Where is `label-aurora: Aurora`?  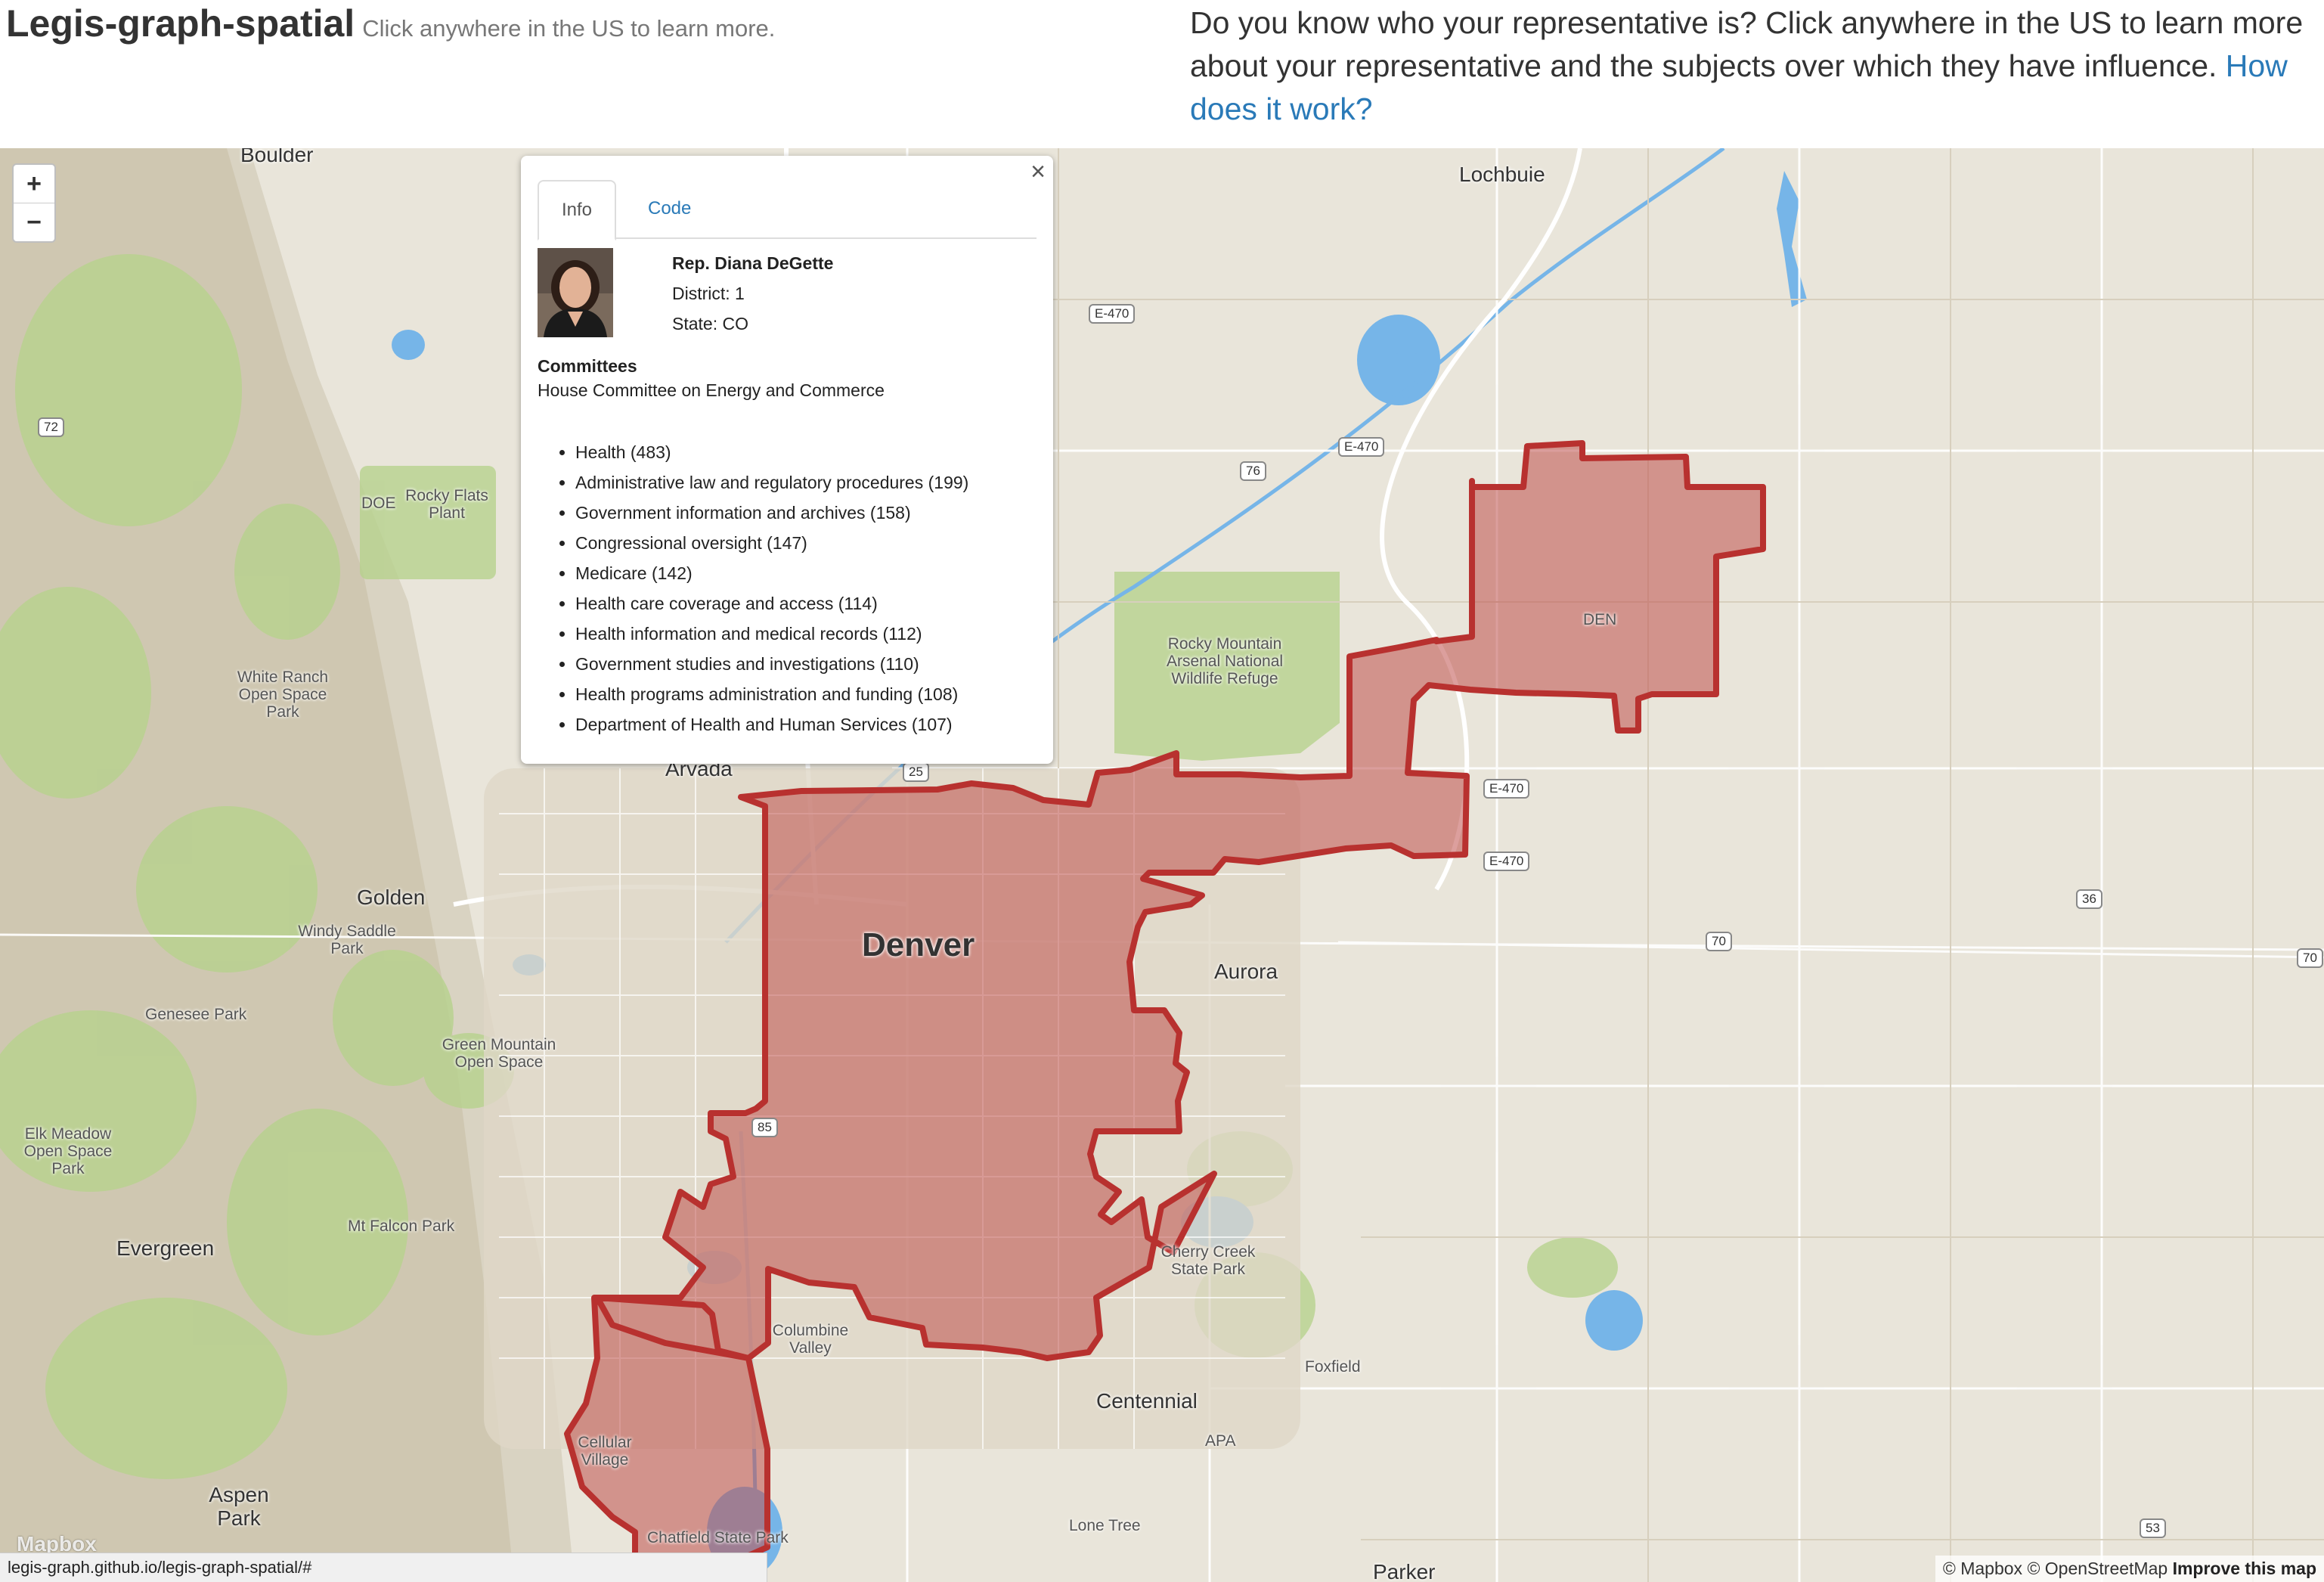 label-aurora: Aurora is located at coordinates (1246, 971).